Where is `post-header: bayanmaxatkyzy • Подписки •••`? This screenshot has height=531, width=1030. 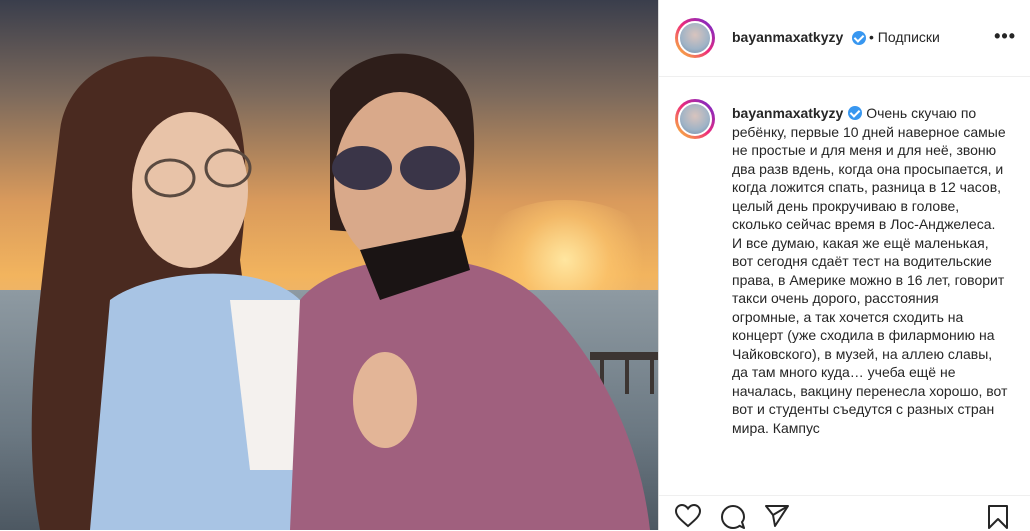 post-header: bayanmaxatkyzy • Подписки ••• is located at coordinates (844, 38).